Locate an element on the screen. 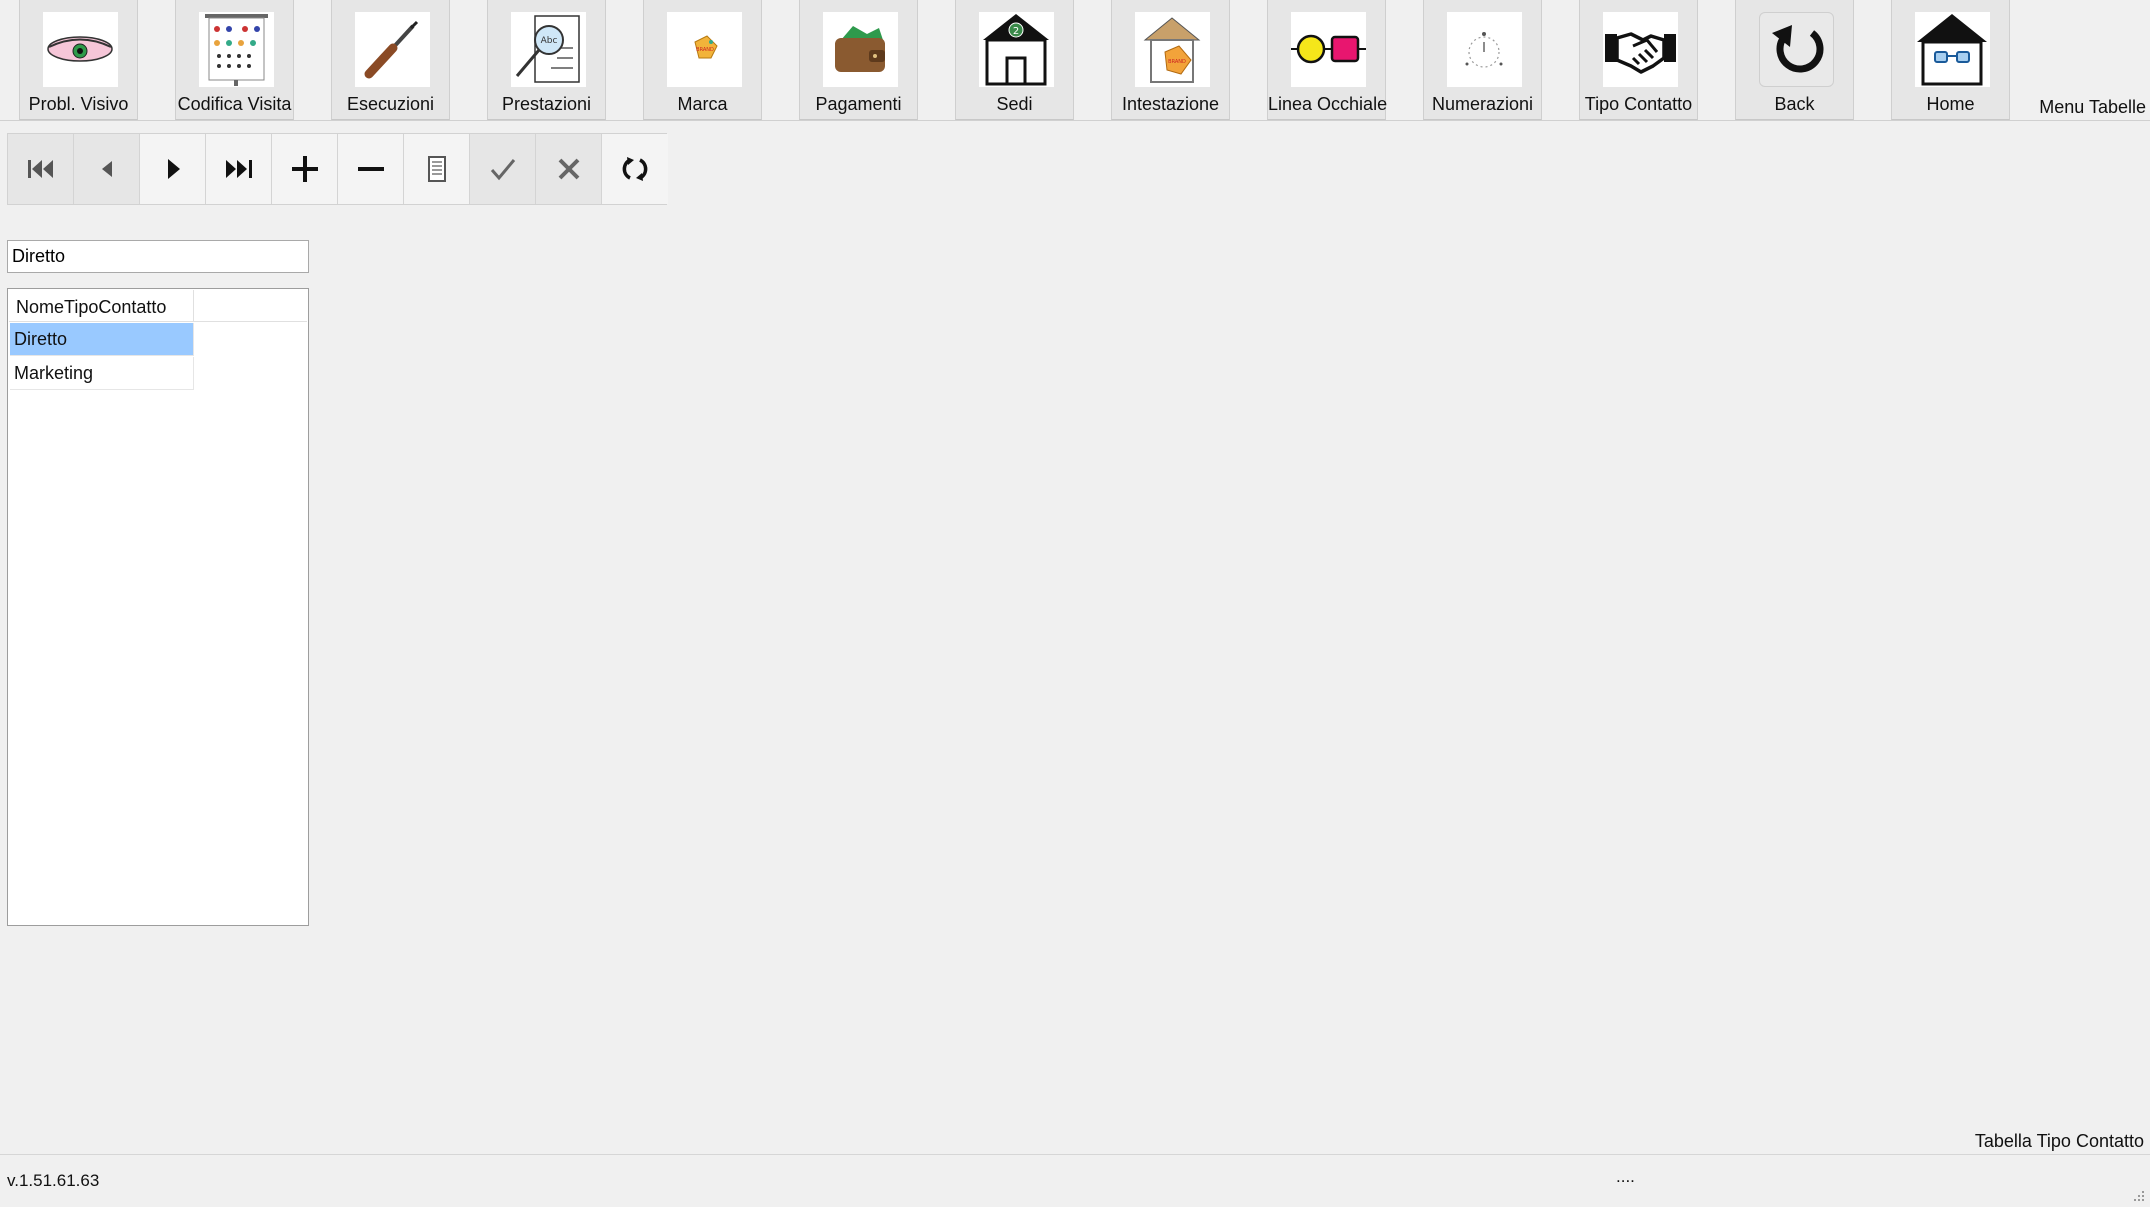 The image size is (2150, 1207). last-record-icon is located at coordinates (239, 169).